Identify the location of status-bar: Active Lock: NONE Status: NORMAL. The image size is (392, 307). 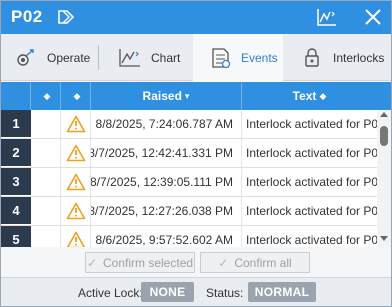
(196, 291).